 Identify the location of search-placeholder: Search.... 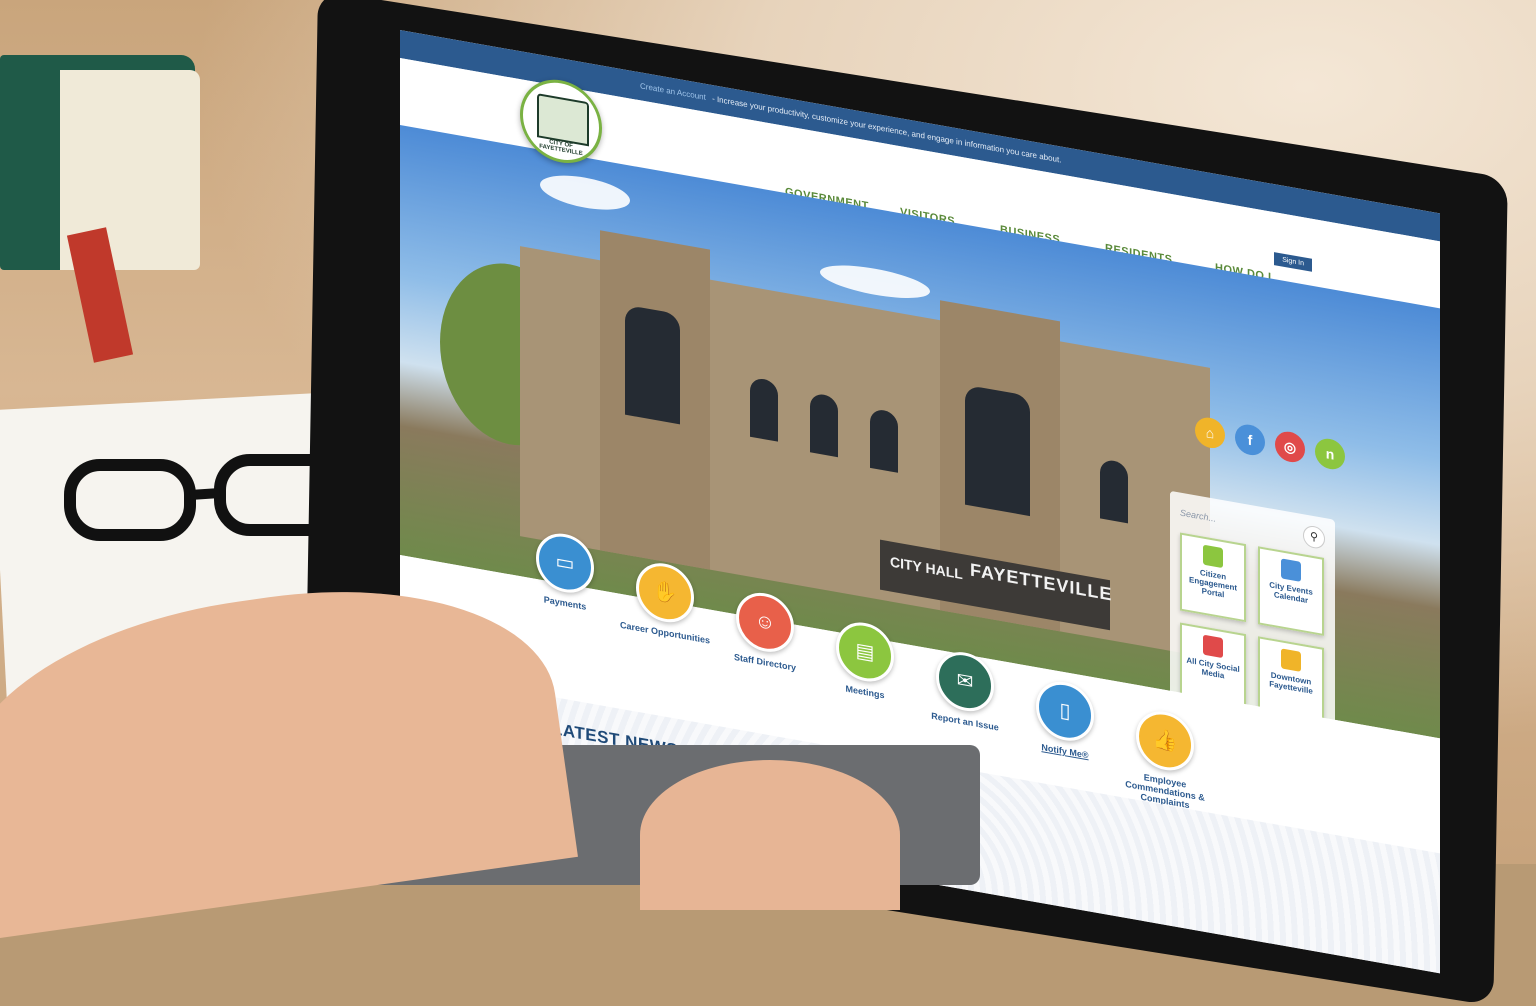
(1198, 515).